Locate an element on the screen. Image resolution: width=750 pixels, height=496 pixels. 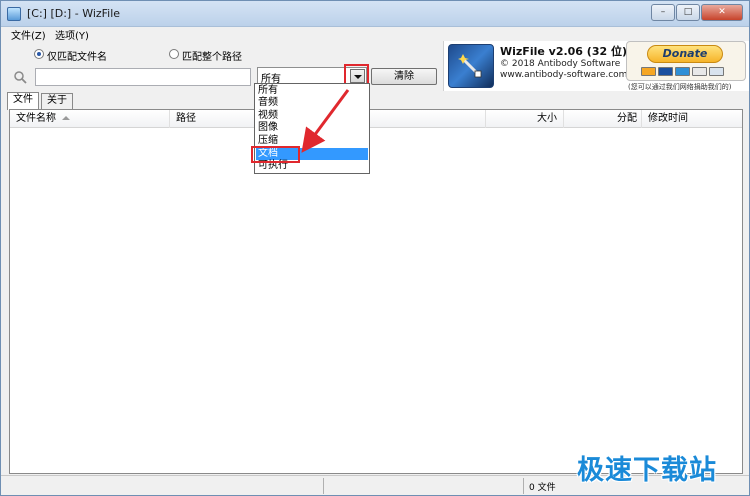
mastercard-icon is located at coordinates (648, 71).